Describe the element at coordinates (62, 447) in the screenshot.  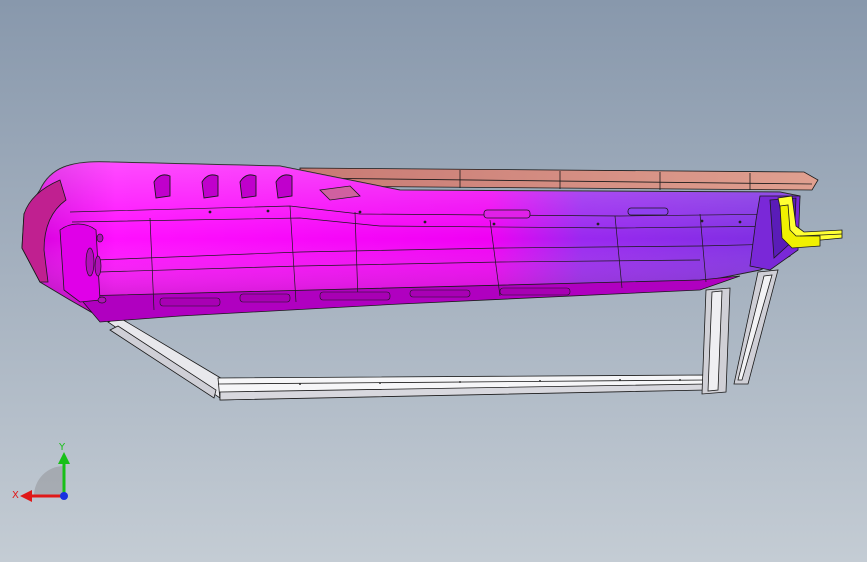
I see `y-axis-label: Y` at that location.